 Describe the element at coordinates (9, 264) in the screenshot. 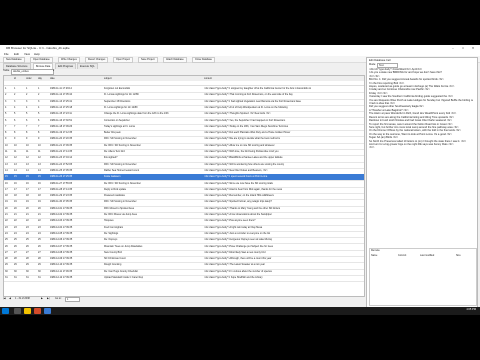

I see `row-number: 29` at that location.